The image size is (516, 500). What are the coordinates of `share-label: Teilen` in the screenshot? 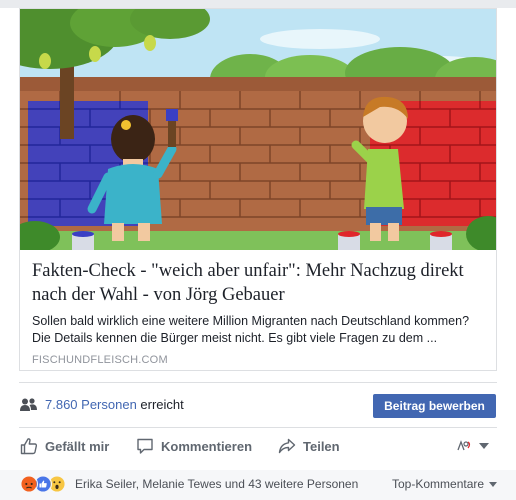 It's located at (321, 446).